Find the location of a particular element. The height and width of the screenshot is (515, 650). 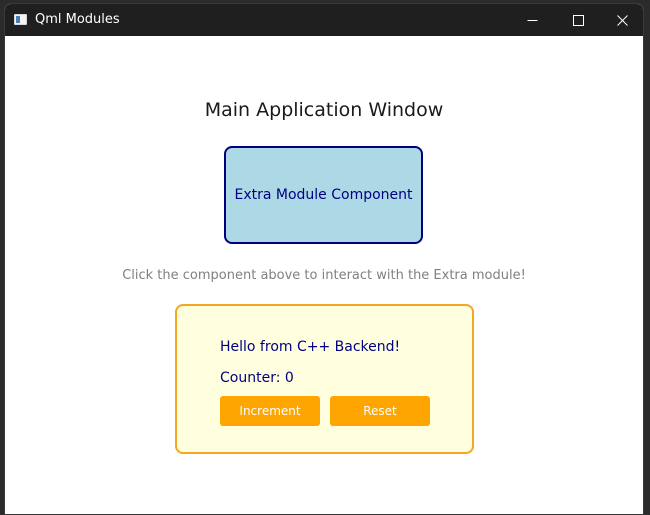

extra-module-component: Extra Module Component is located at coordinates (323, 195).